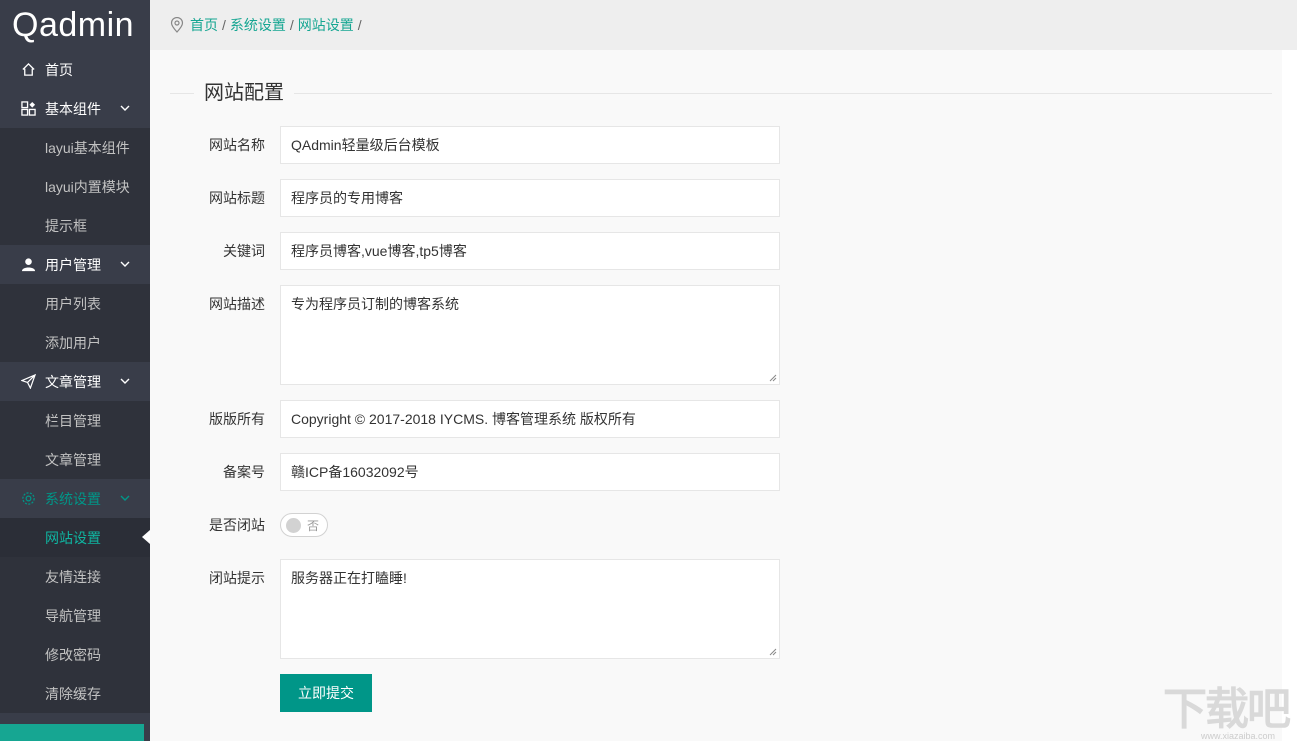 This screenshot has width=1297, height=741. Describe the element at coordinates (215, 609) in the screenshot. I see `close-tip-label: 闭站提示` at that location.